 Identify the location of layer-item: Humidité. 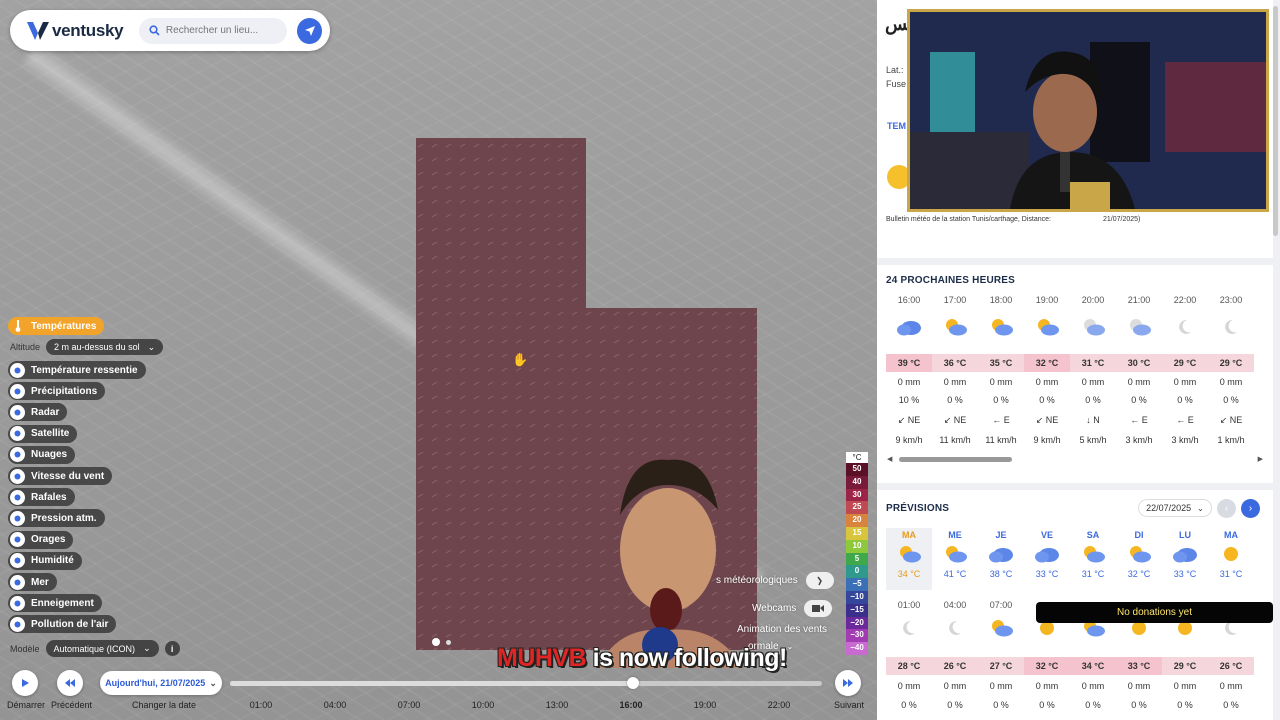
(45, 560).